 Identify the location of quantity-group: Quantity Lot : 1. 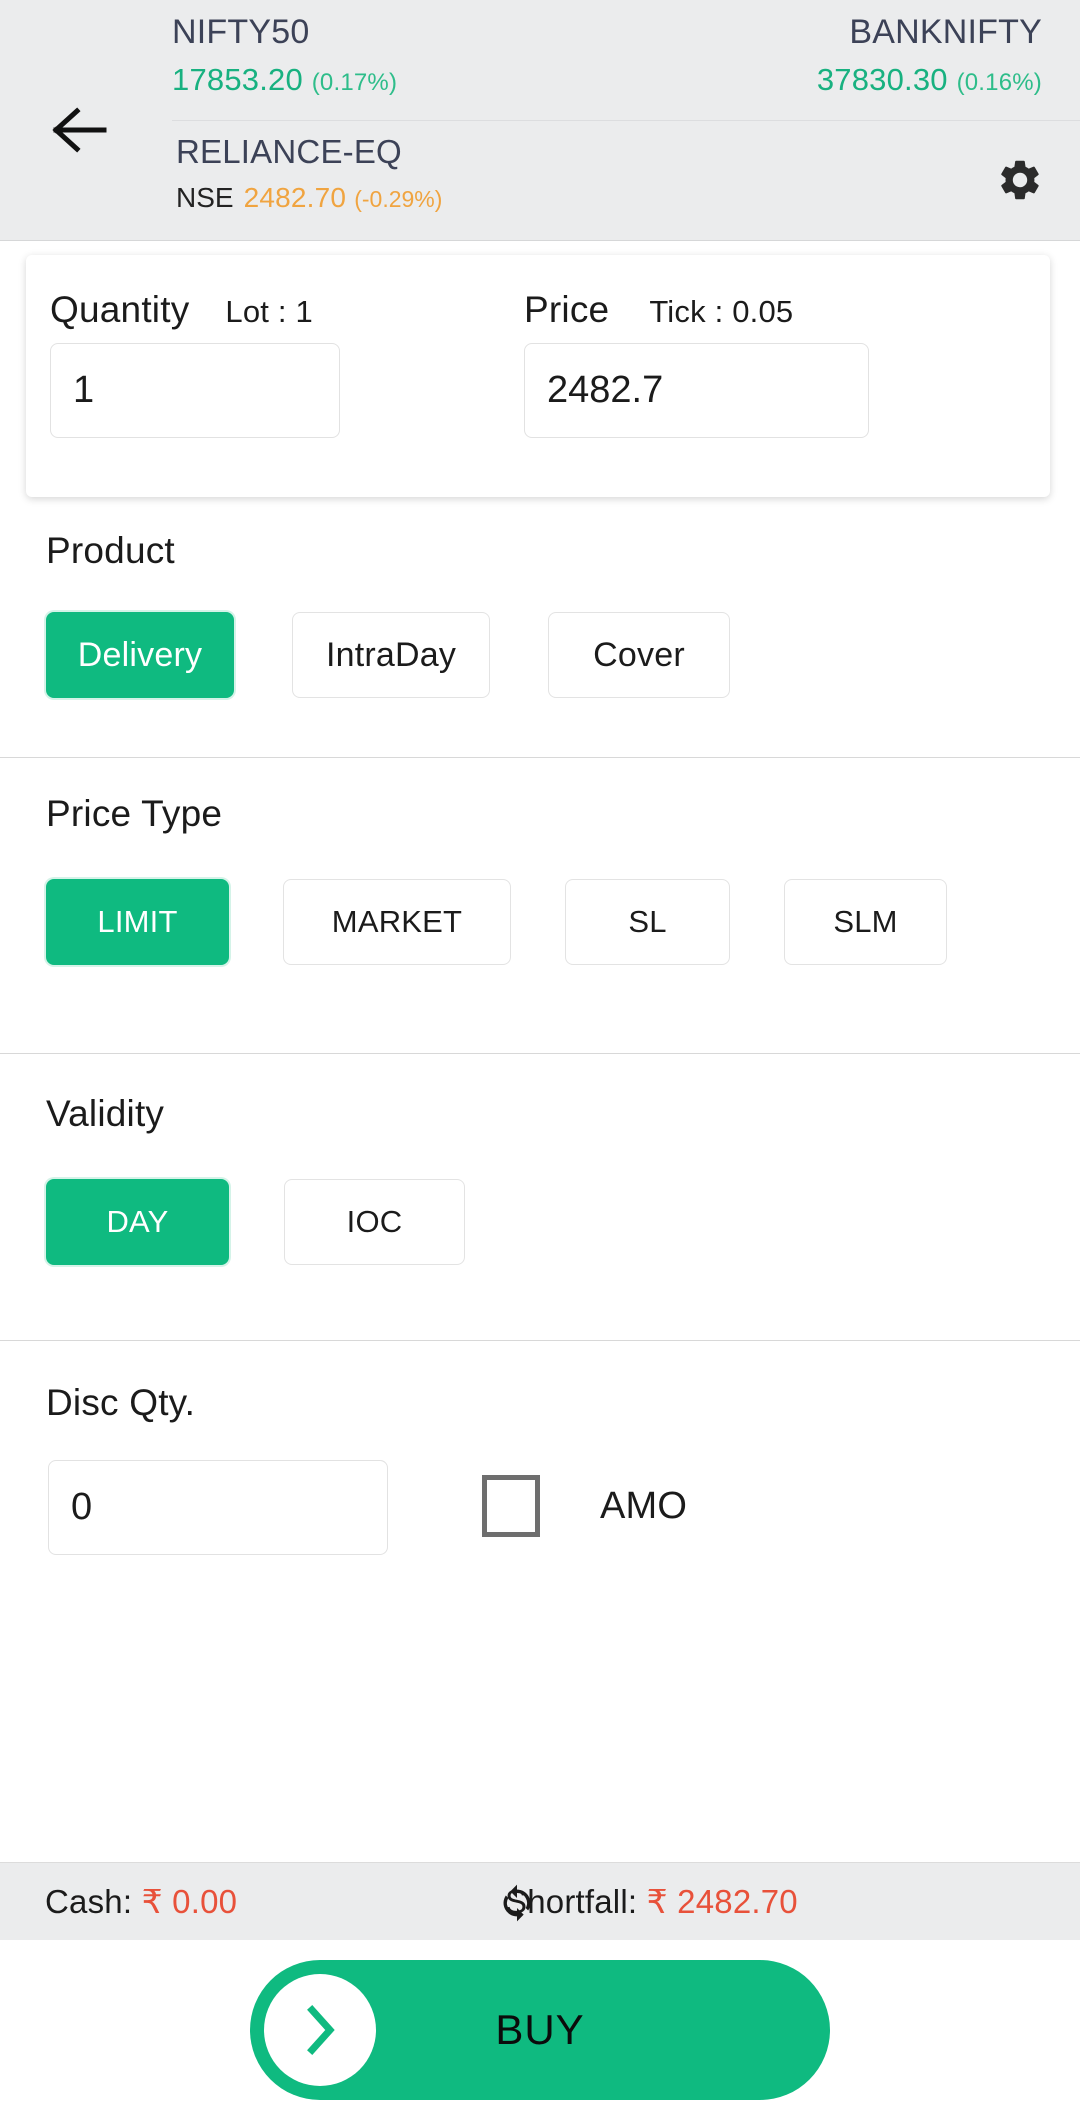
(195, 346).